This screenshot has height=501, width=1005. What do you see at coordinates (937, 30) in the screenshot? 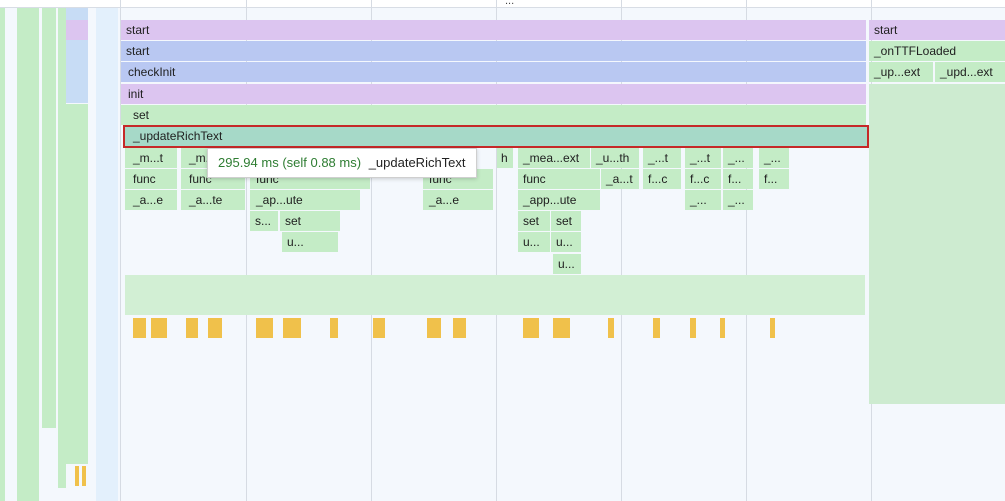
I see `frame-start-right: start` at bounding box center [937, 30].